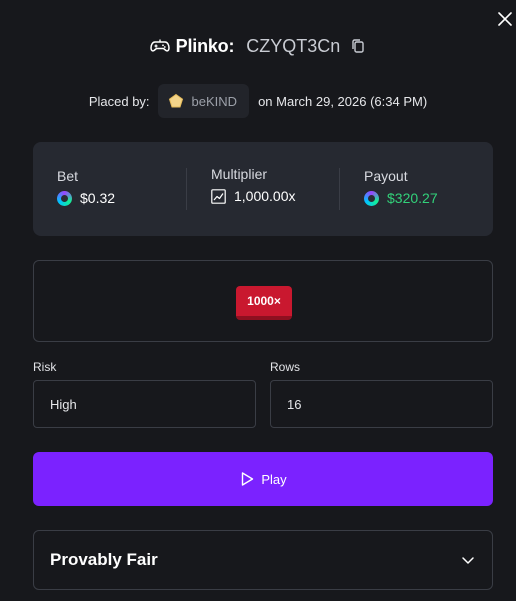 The height and width of the screenshot is (601, 516). What do you see at coordinates (104, 559) in the screenshot?
I see `provably-fair-title: Provably Fair` at bounding box center [104, 559].